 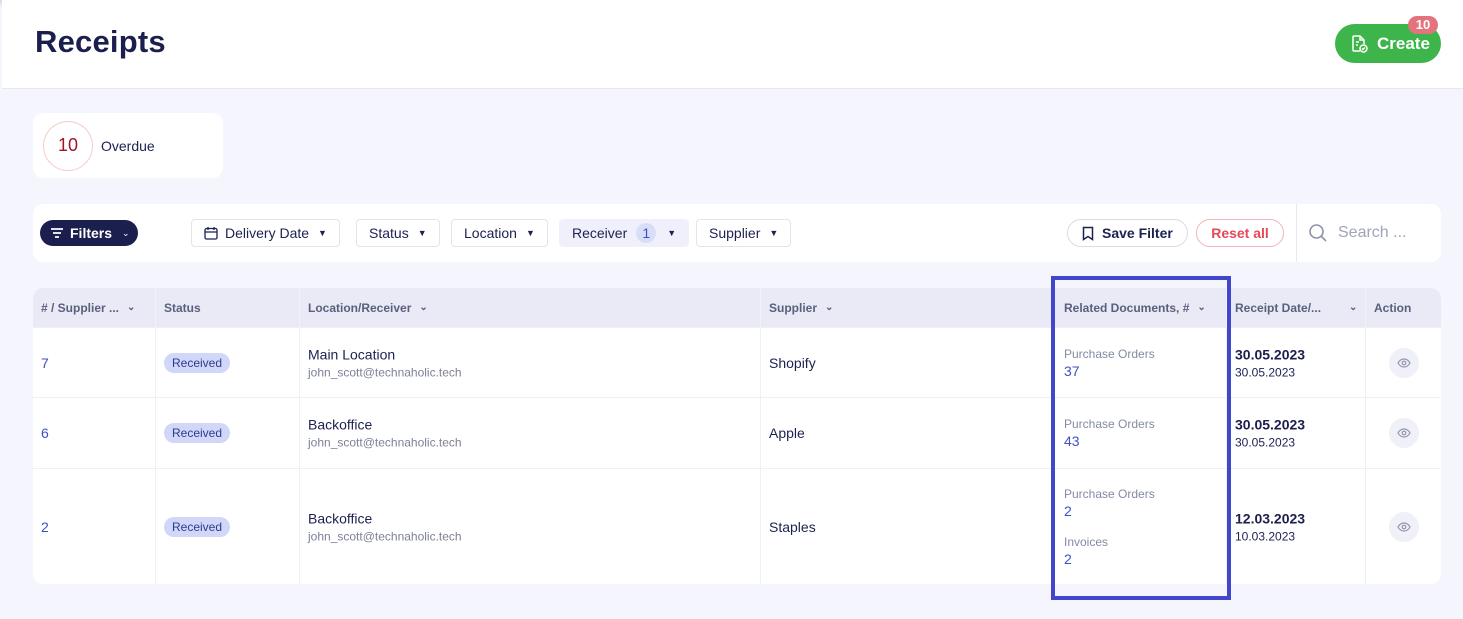 What do you see at coordinates (600, 233) in the screenshot?
I see `filter-label: Receiver` at bounding box center [600, 233].